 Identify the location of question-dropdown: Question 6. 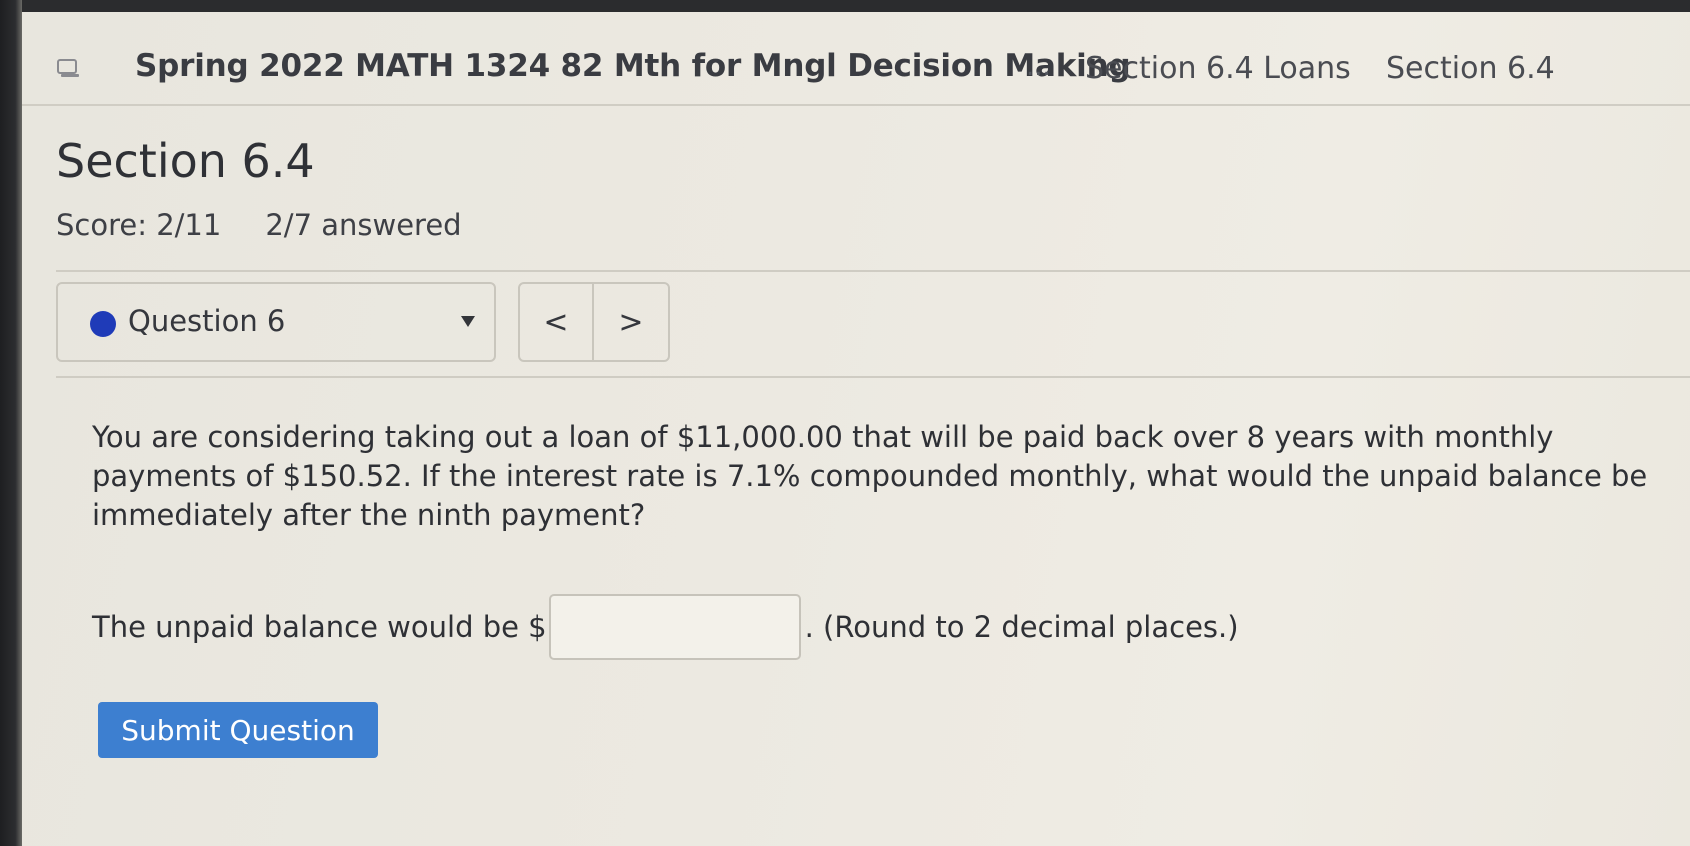
(276, 322).